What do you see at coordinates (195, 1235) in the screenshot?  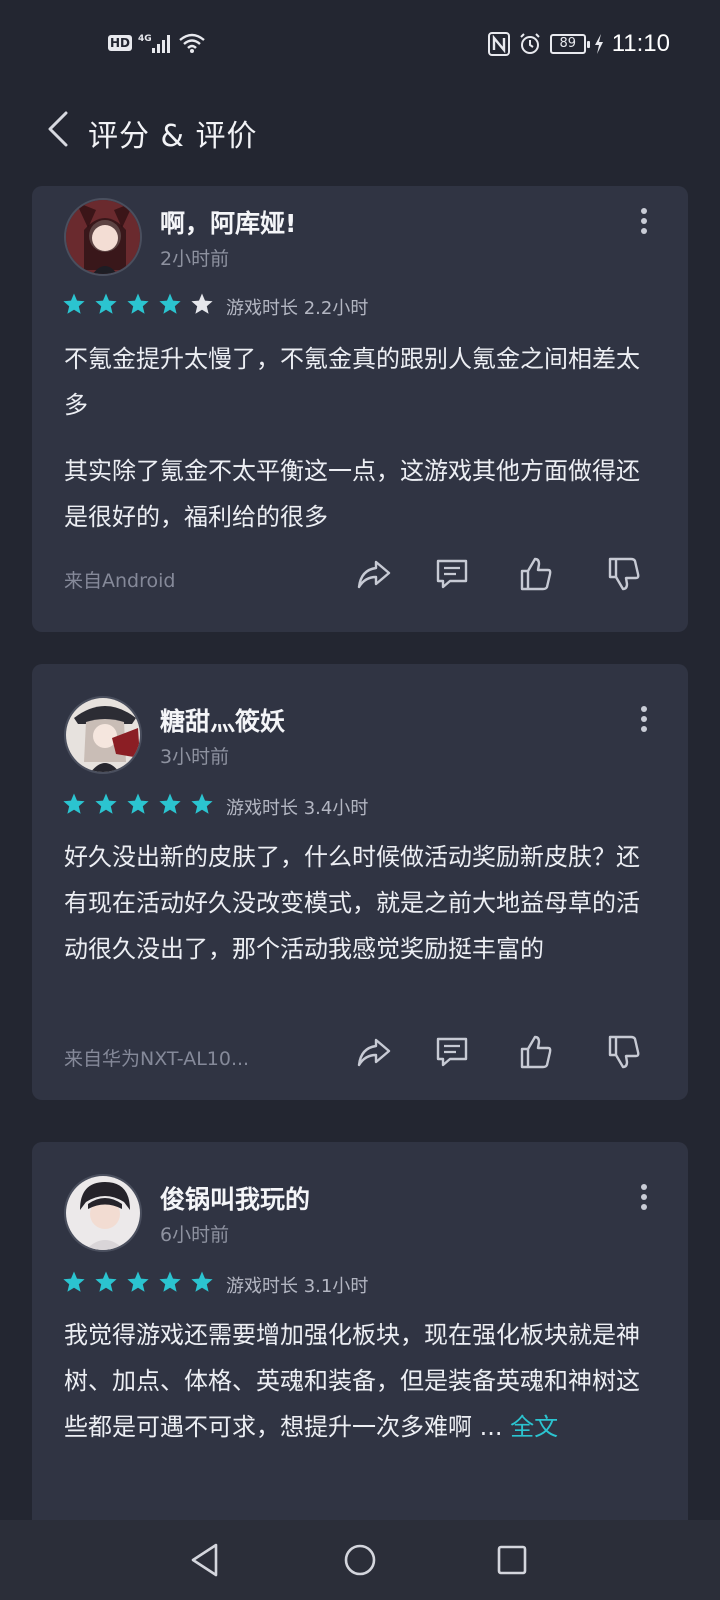 I see `time-ago: 6小时前` at bounding box center [195, 1235].